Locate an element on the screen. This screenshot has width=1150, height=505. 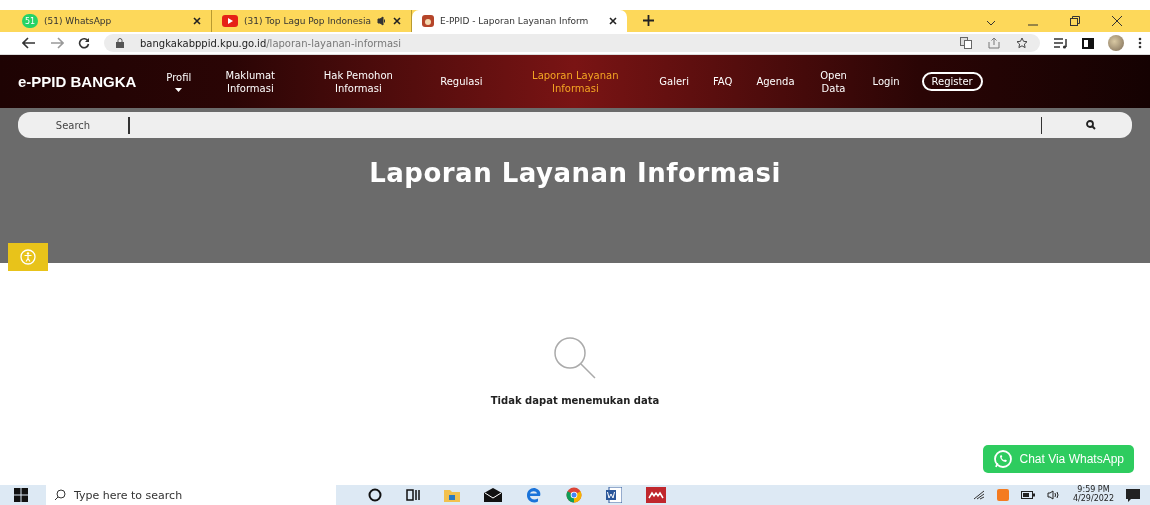
nav-link: Laporan Layanan Informasi is located at coordinates (575, 81).